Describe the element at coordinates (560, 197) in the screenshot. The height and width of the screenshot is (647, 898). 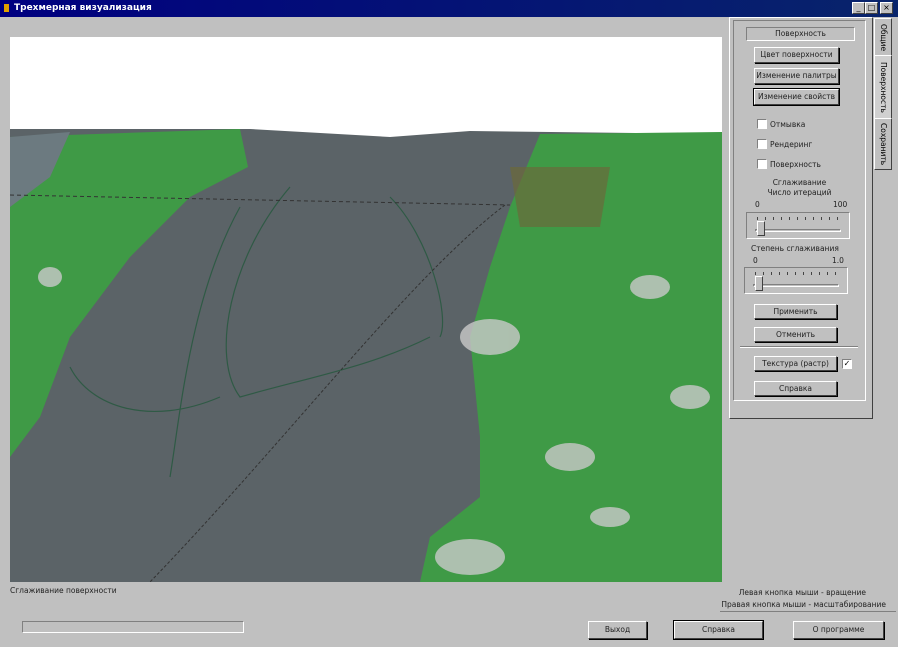
I see `olive-patch` at that location.